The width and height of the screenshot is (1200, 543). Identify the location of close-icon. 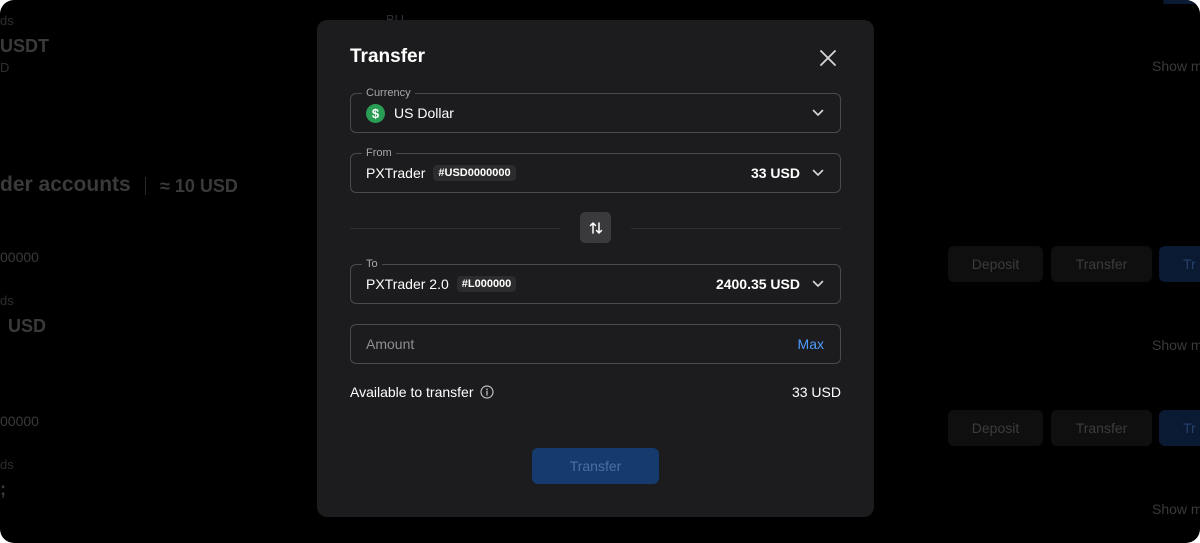
(828, 58).